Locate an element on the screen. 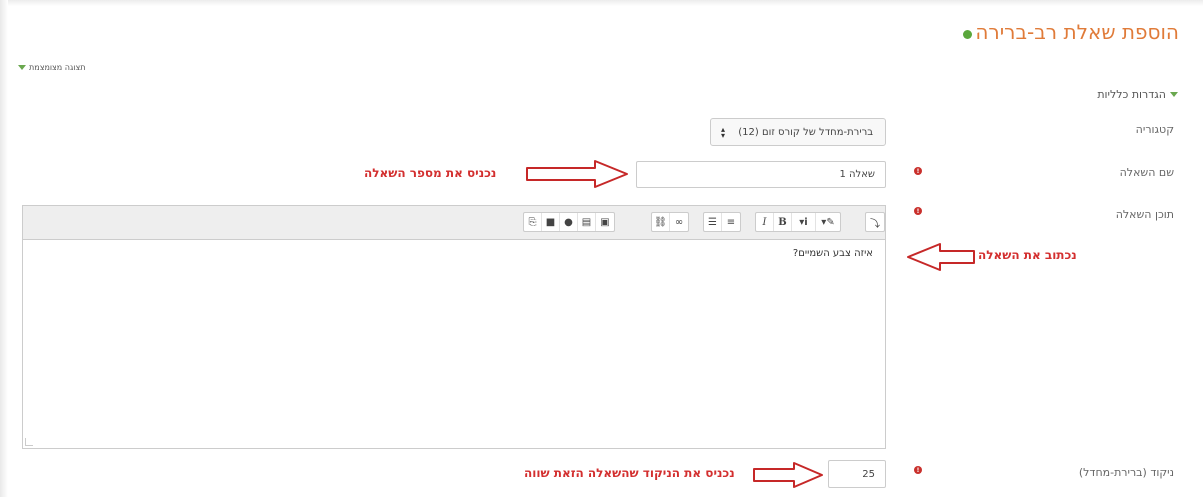 The width and height of the screenshot is (1203, 497). italic-icon: I is located at coordinates (765, 222).